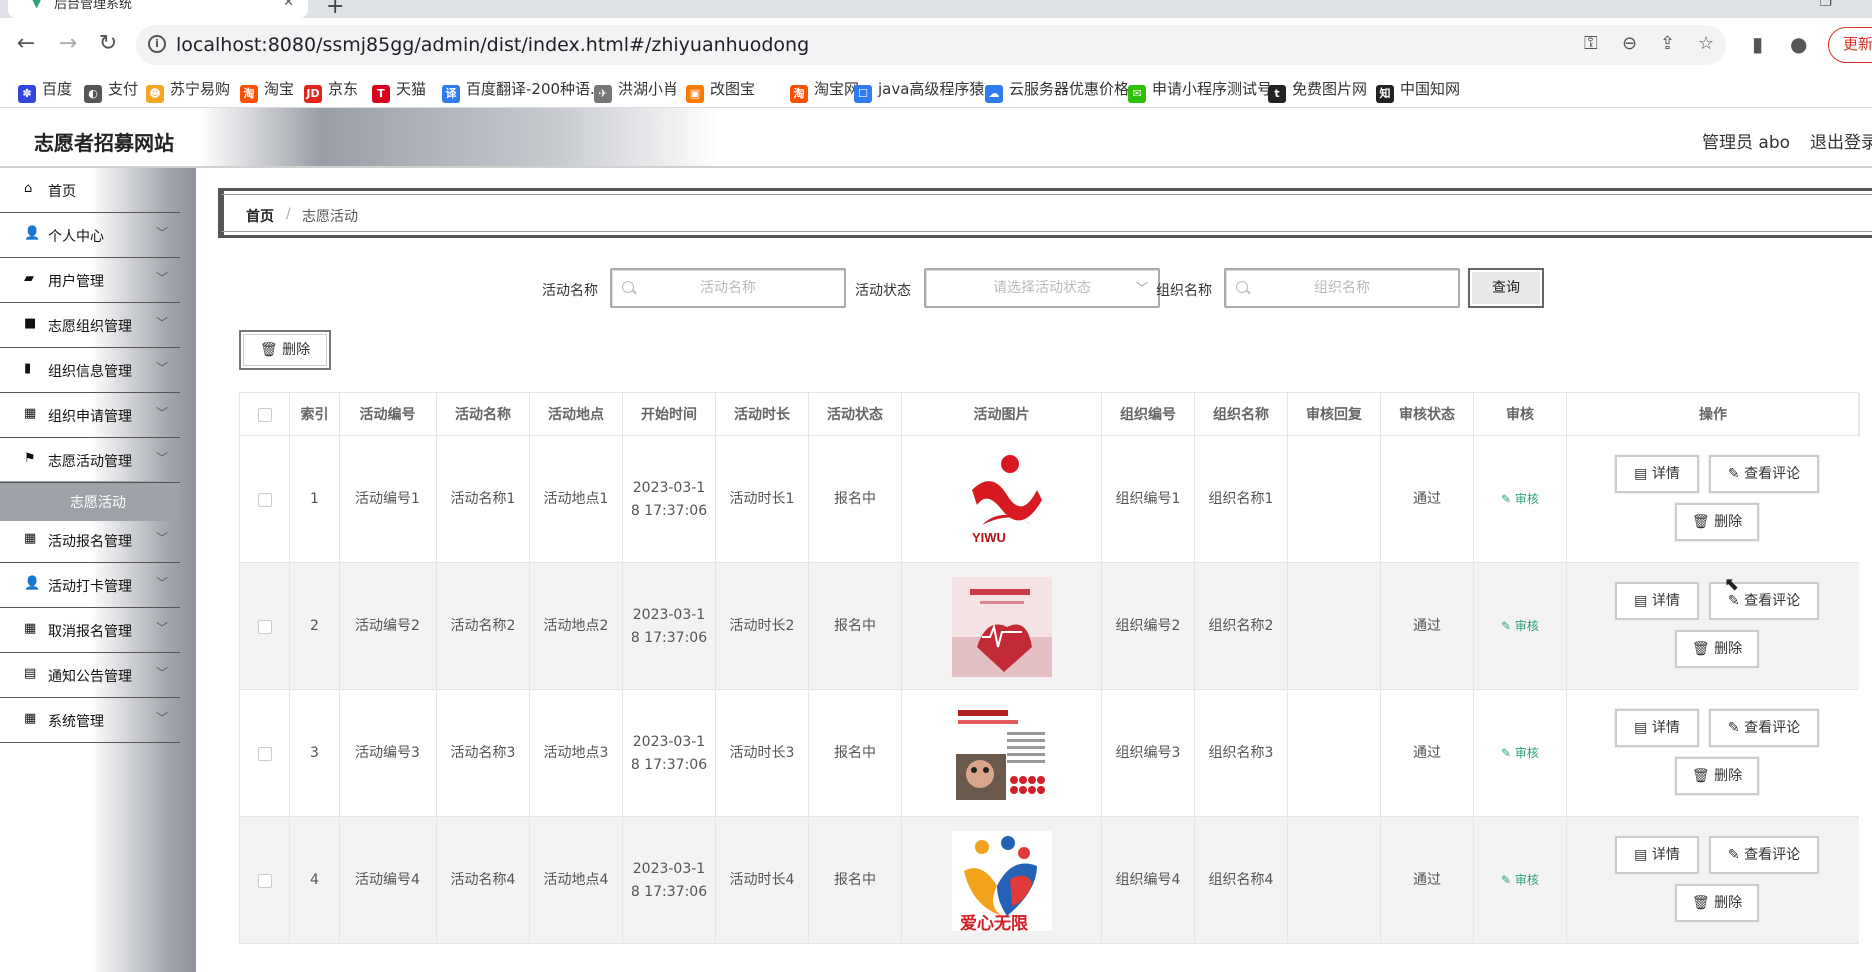 This screenshot has width=1872, height=972. I want to click on cell-name: 活动名称4, so click(483, 880).